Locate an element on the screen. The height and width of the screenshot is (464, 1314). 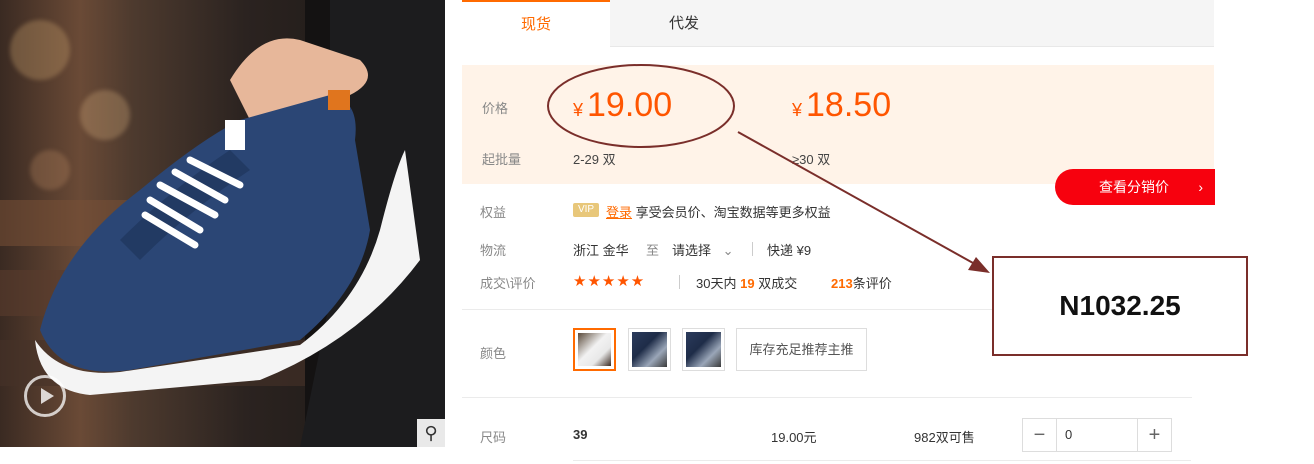
color-swatch-blue is located at coordinates (649, 349).